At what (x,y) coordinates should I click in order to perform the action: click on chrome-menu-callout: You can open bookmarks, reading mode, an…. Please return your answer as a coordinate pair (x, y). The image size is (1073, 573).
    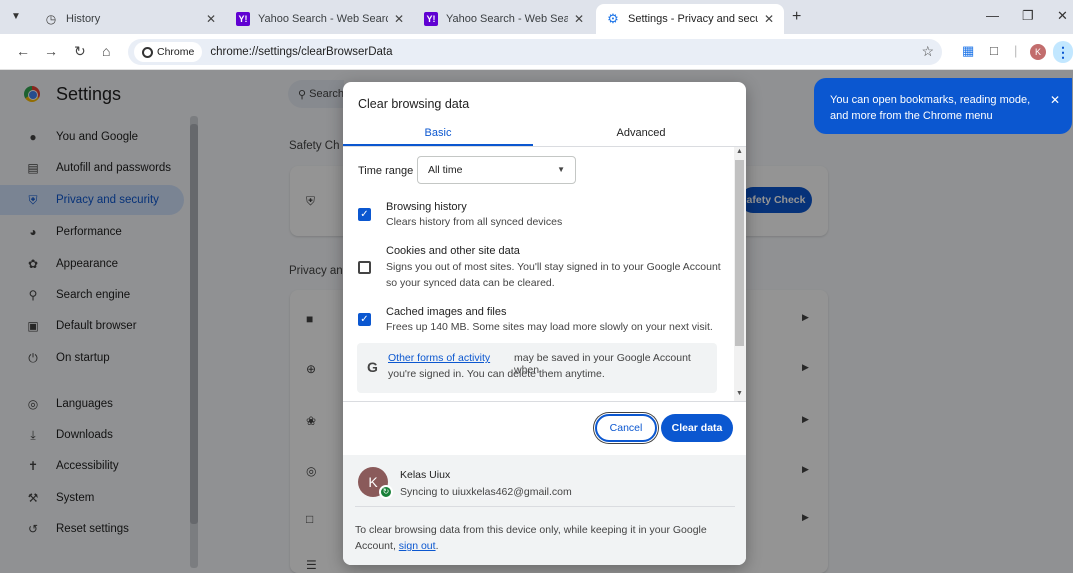
    Looking at the image, I should click on (943, 106).